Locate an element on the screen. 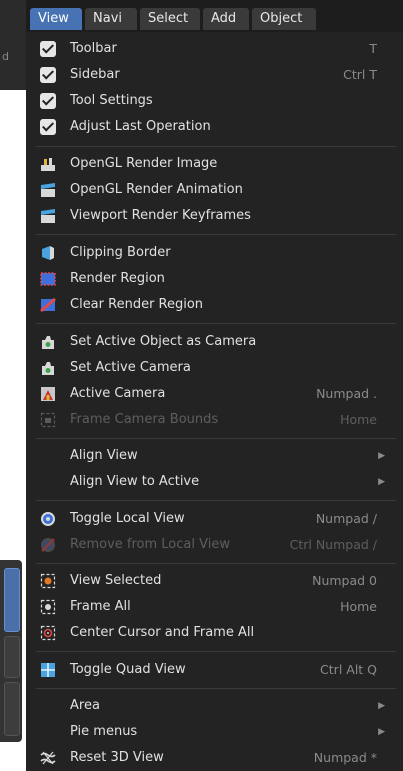 Image resolution: width=403 pixels, height=771 pixels. menu-item-view-selected: View Selected Numpad 0 is located at coordinates (214, 581).